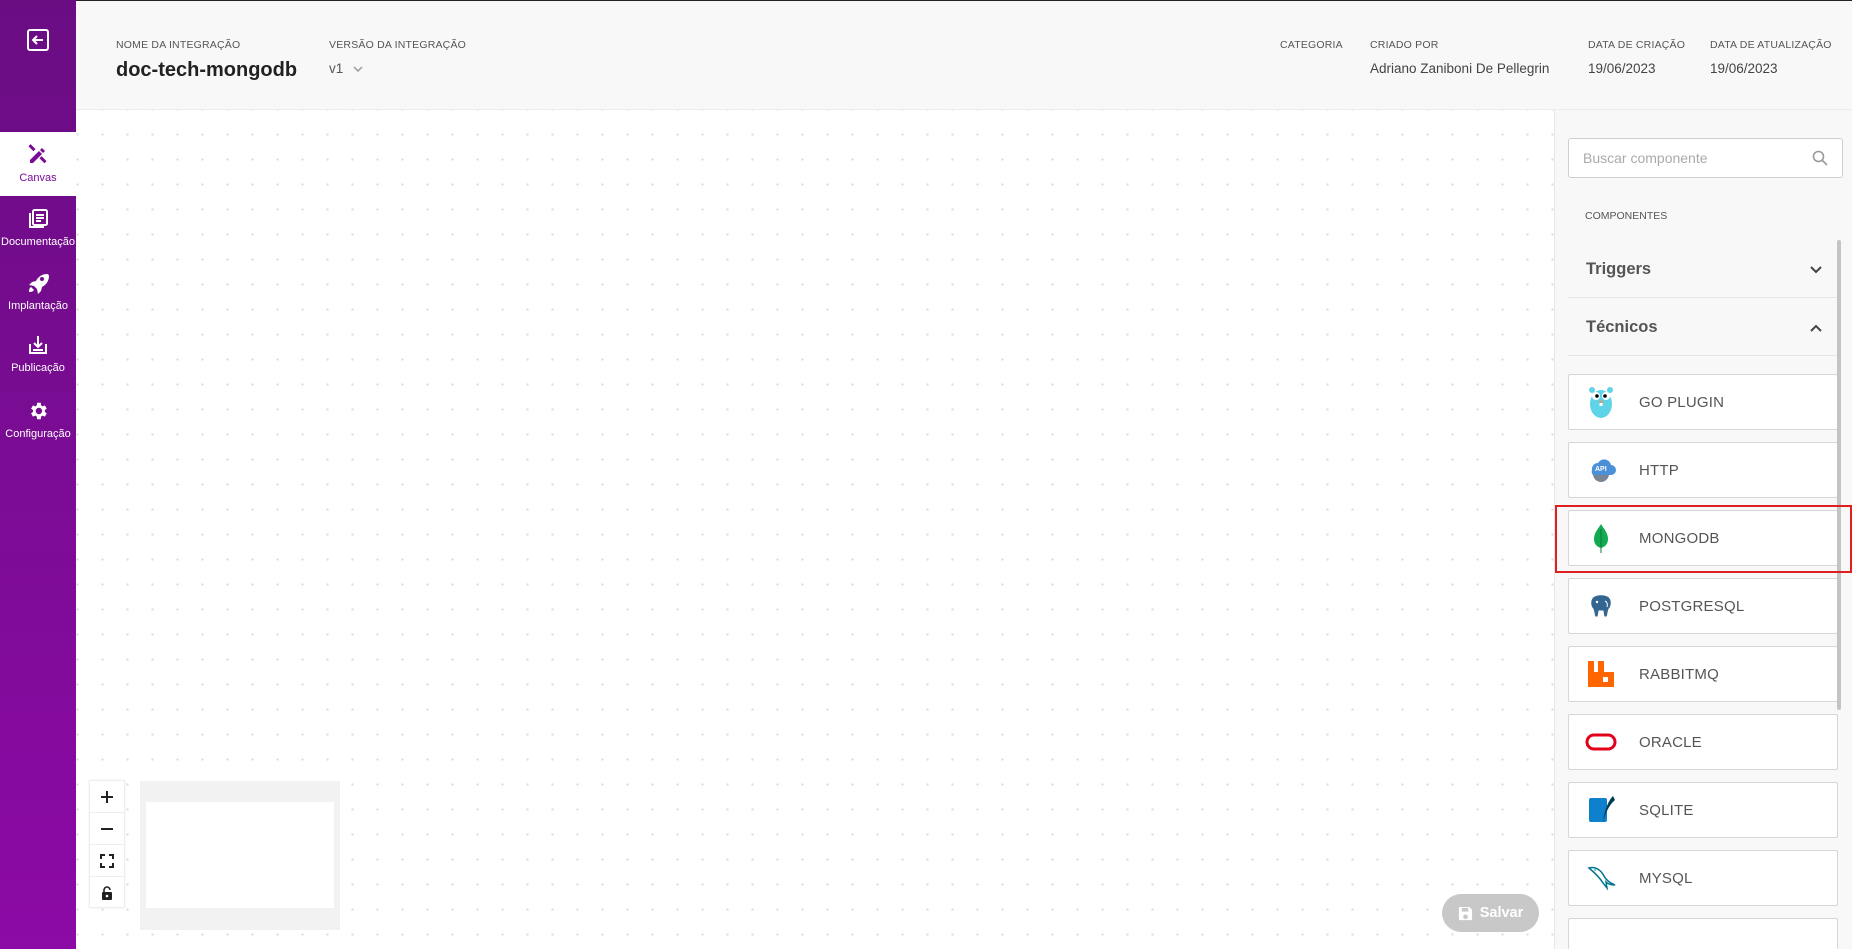 The height and width of the screenshot is (949, 1852). Describe the element at coordinates (38, 434) in the screenshot. I see `sidebar-item-label: Configuração` at that location.